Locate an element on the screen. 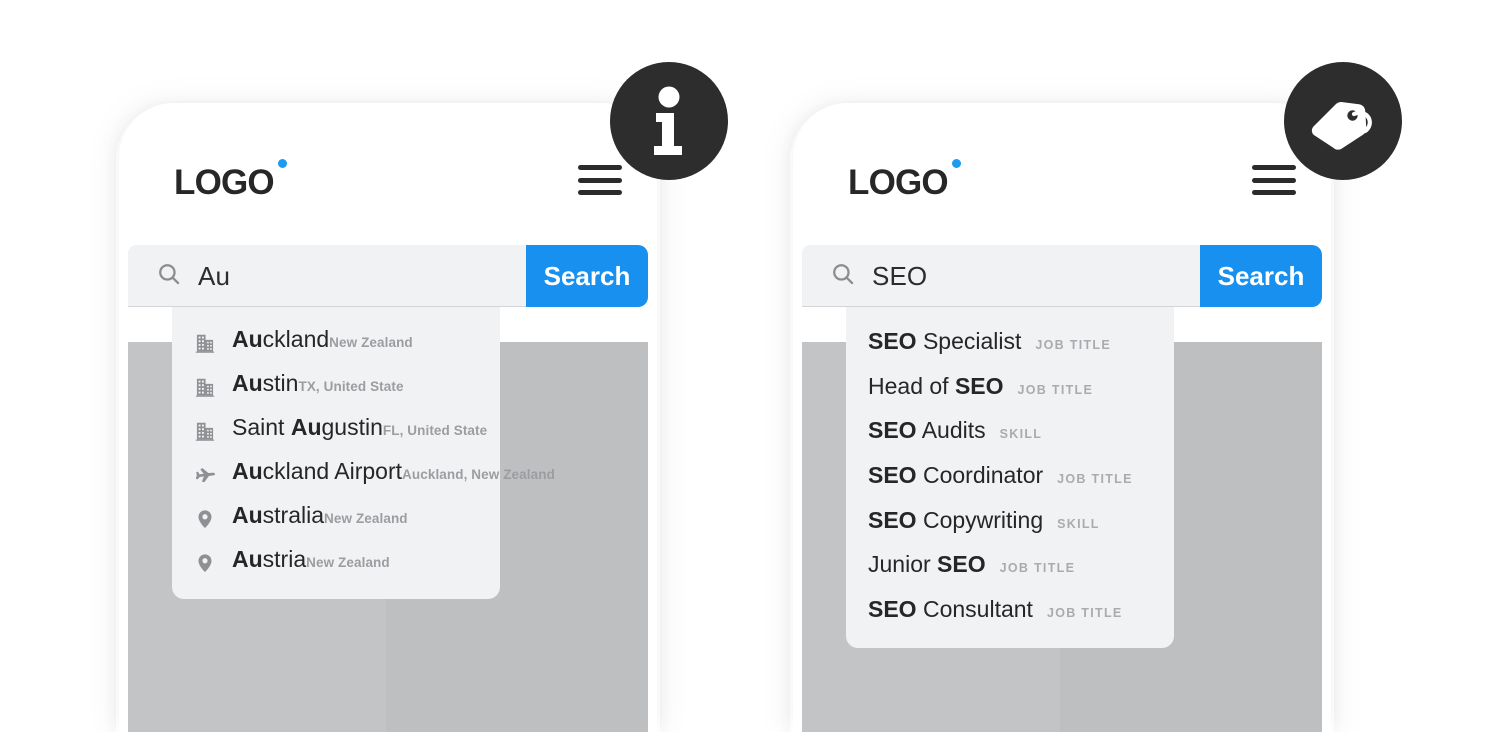  app-header-right: LOGO is located at coordinates (1062, 177).